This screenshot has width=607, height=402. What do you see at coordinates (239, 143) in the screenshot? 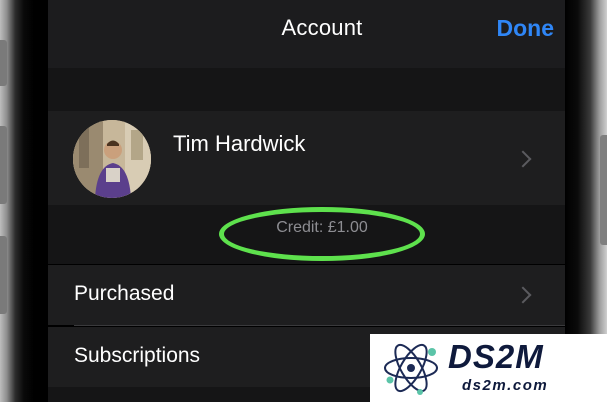
I see `profile-name: Tim Hardwick` at bounding box center [239, 143].